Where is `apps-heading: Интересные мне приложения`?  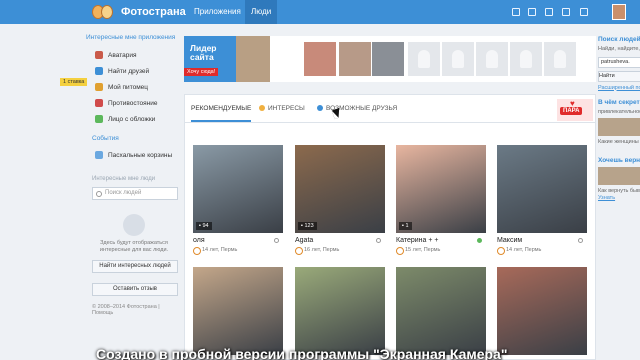
apps-heading: Интересные мне приложения is located at coordinates (131, 37).